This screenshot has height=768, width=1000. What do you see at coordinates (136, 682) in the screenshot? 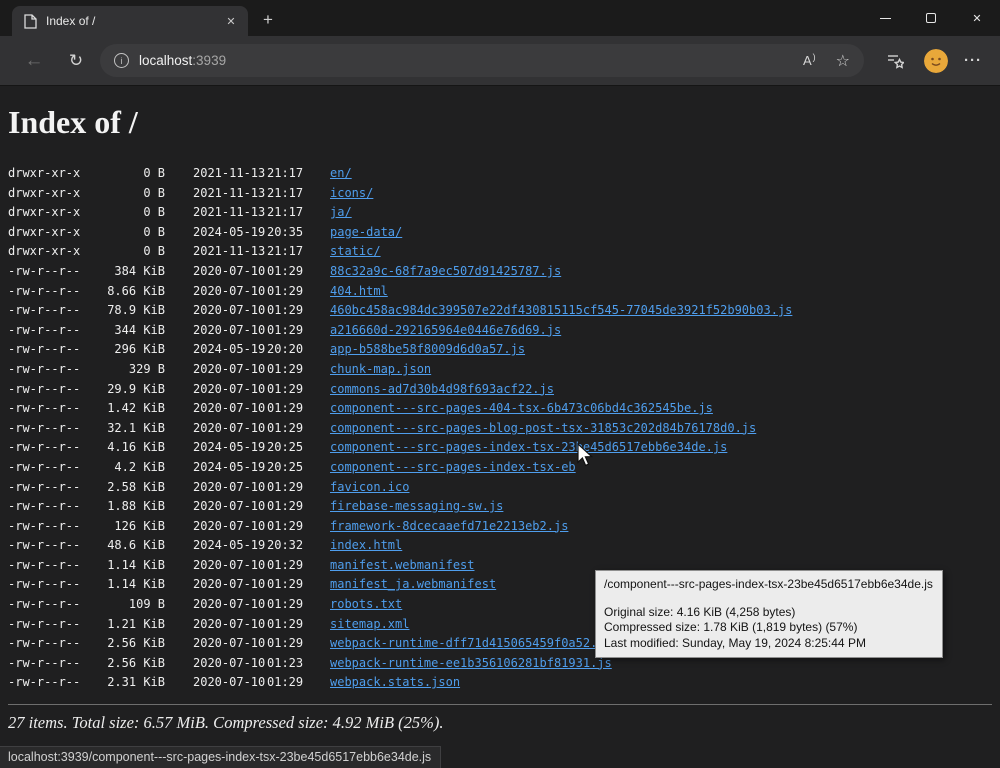
I see `file-size: 2.31 KiB` at bounding box center [136, 682].